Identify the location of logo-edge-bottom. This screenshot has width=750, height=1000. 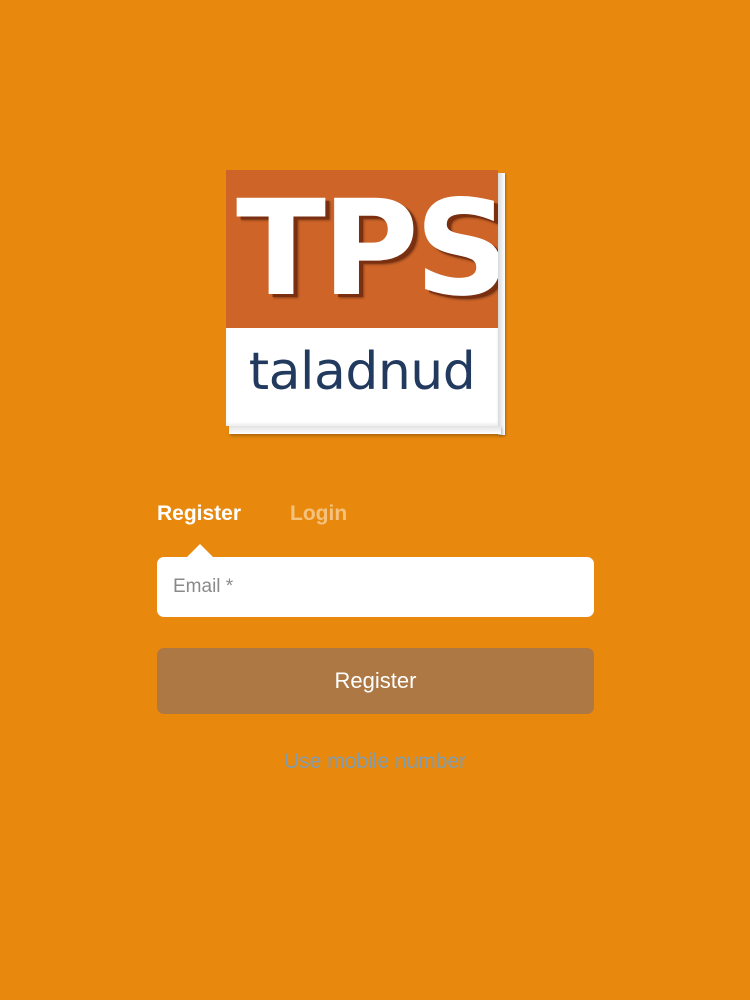
(365, 430).